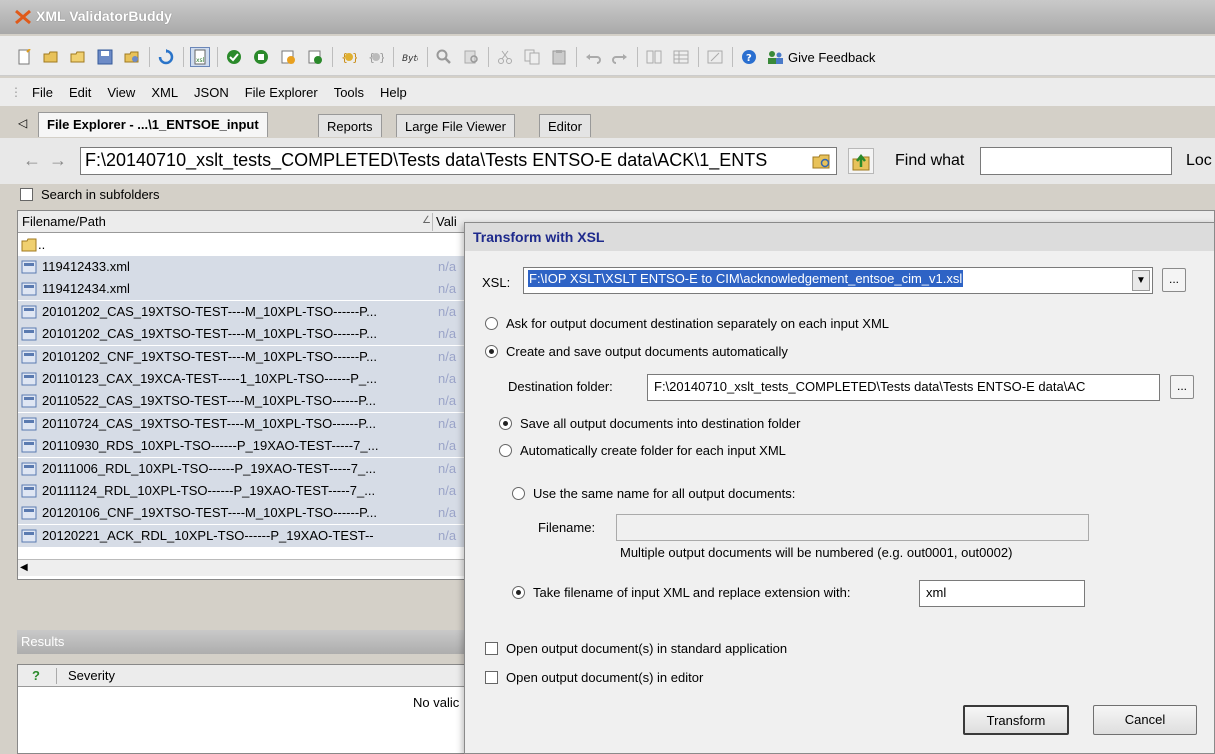  Describe the element at coordinates (446, 221) in the screenshot. I see `column-valid: Vali` at that location.